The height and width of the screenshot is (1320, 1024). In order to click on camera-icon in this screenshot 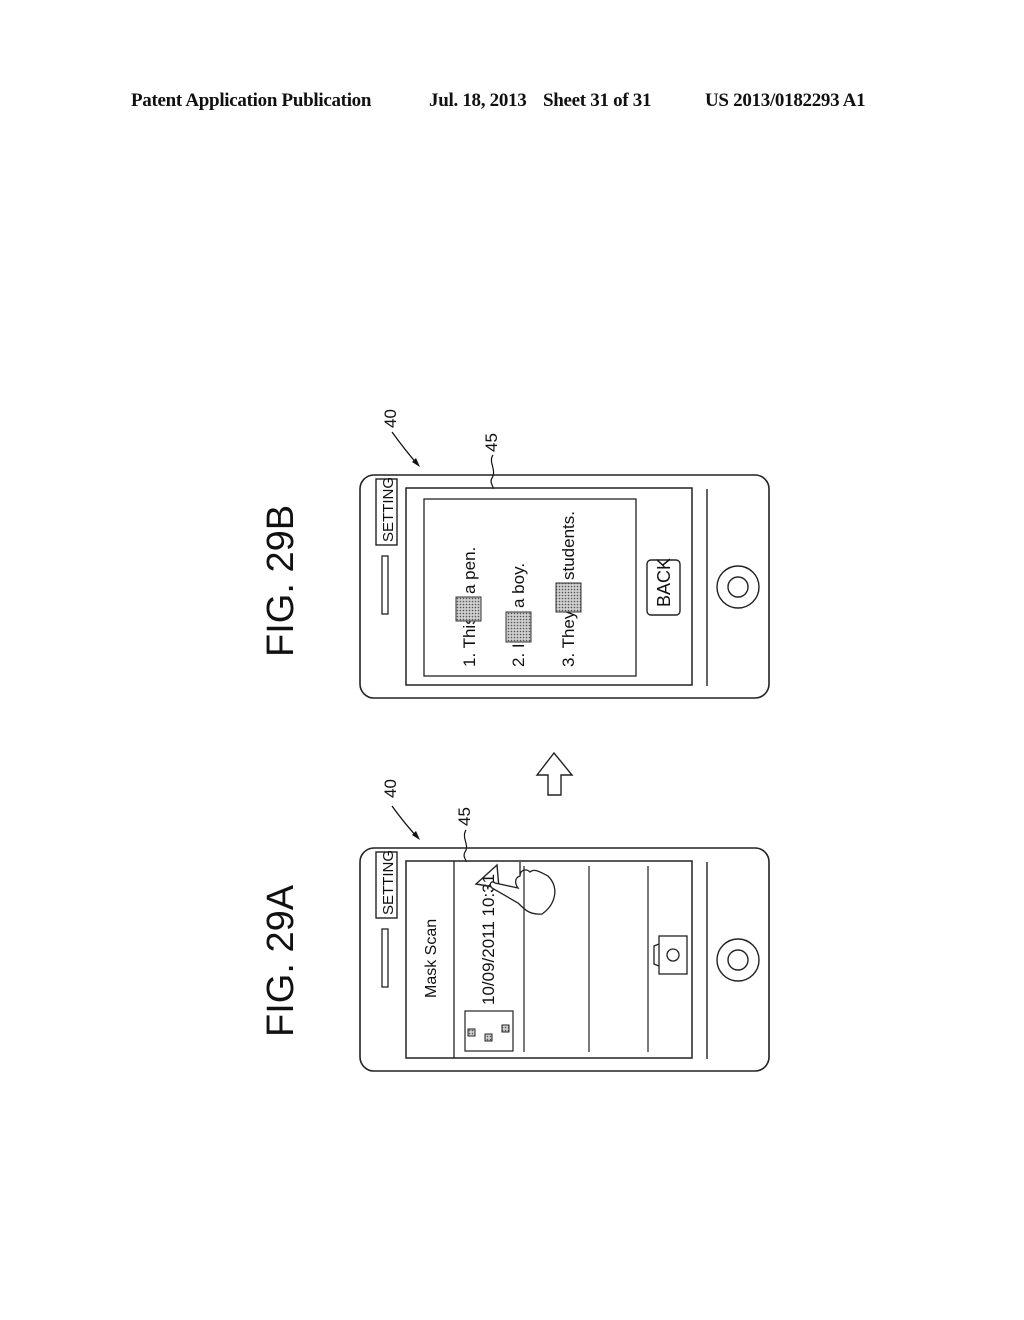, I will do `click(670, 955)`.